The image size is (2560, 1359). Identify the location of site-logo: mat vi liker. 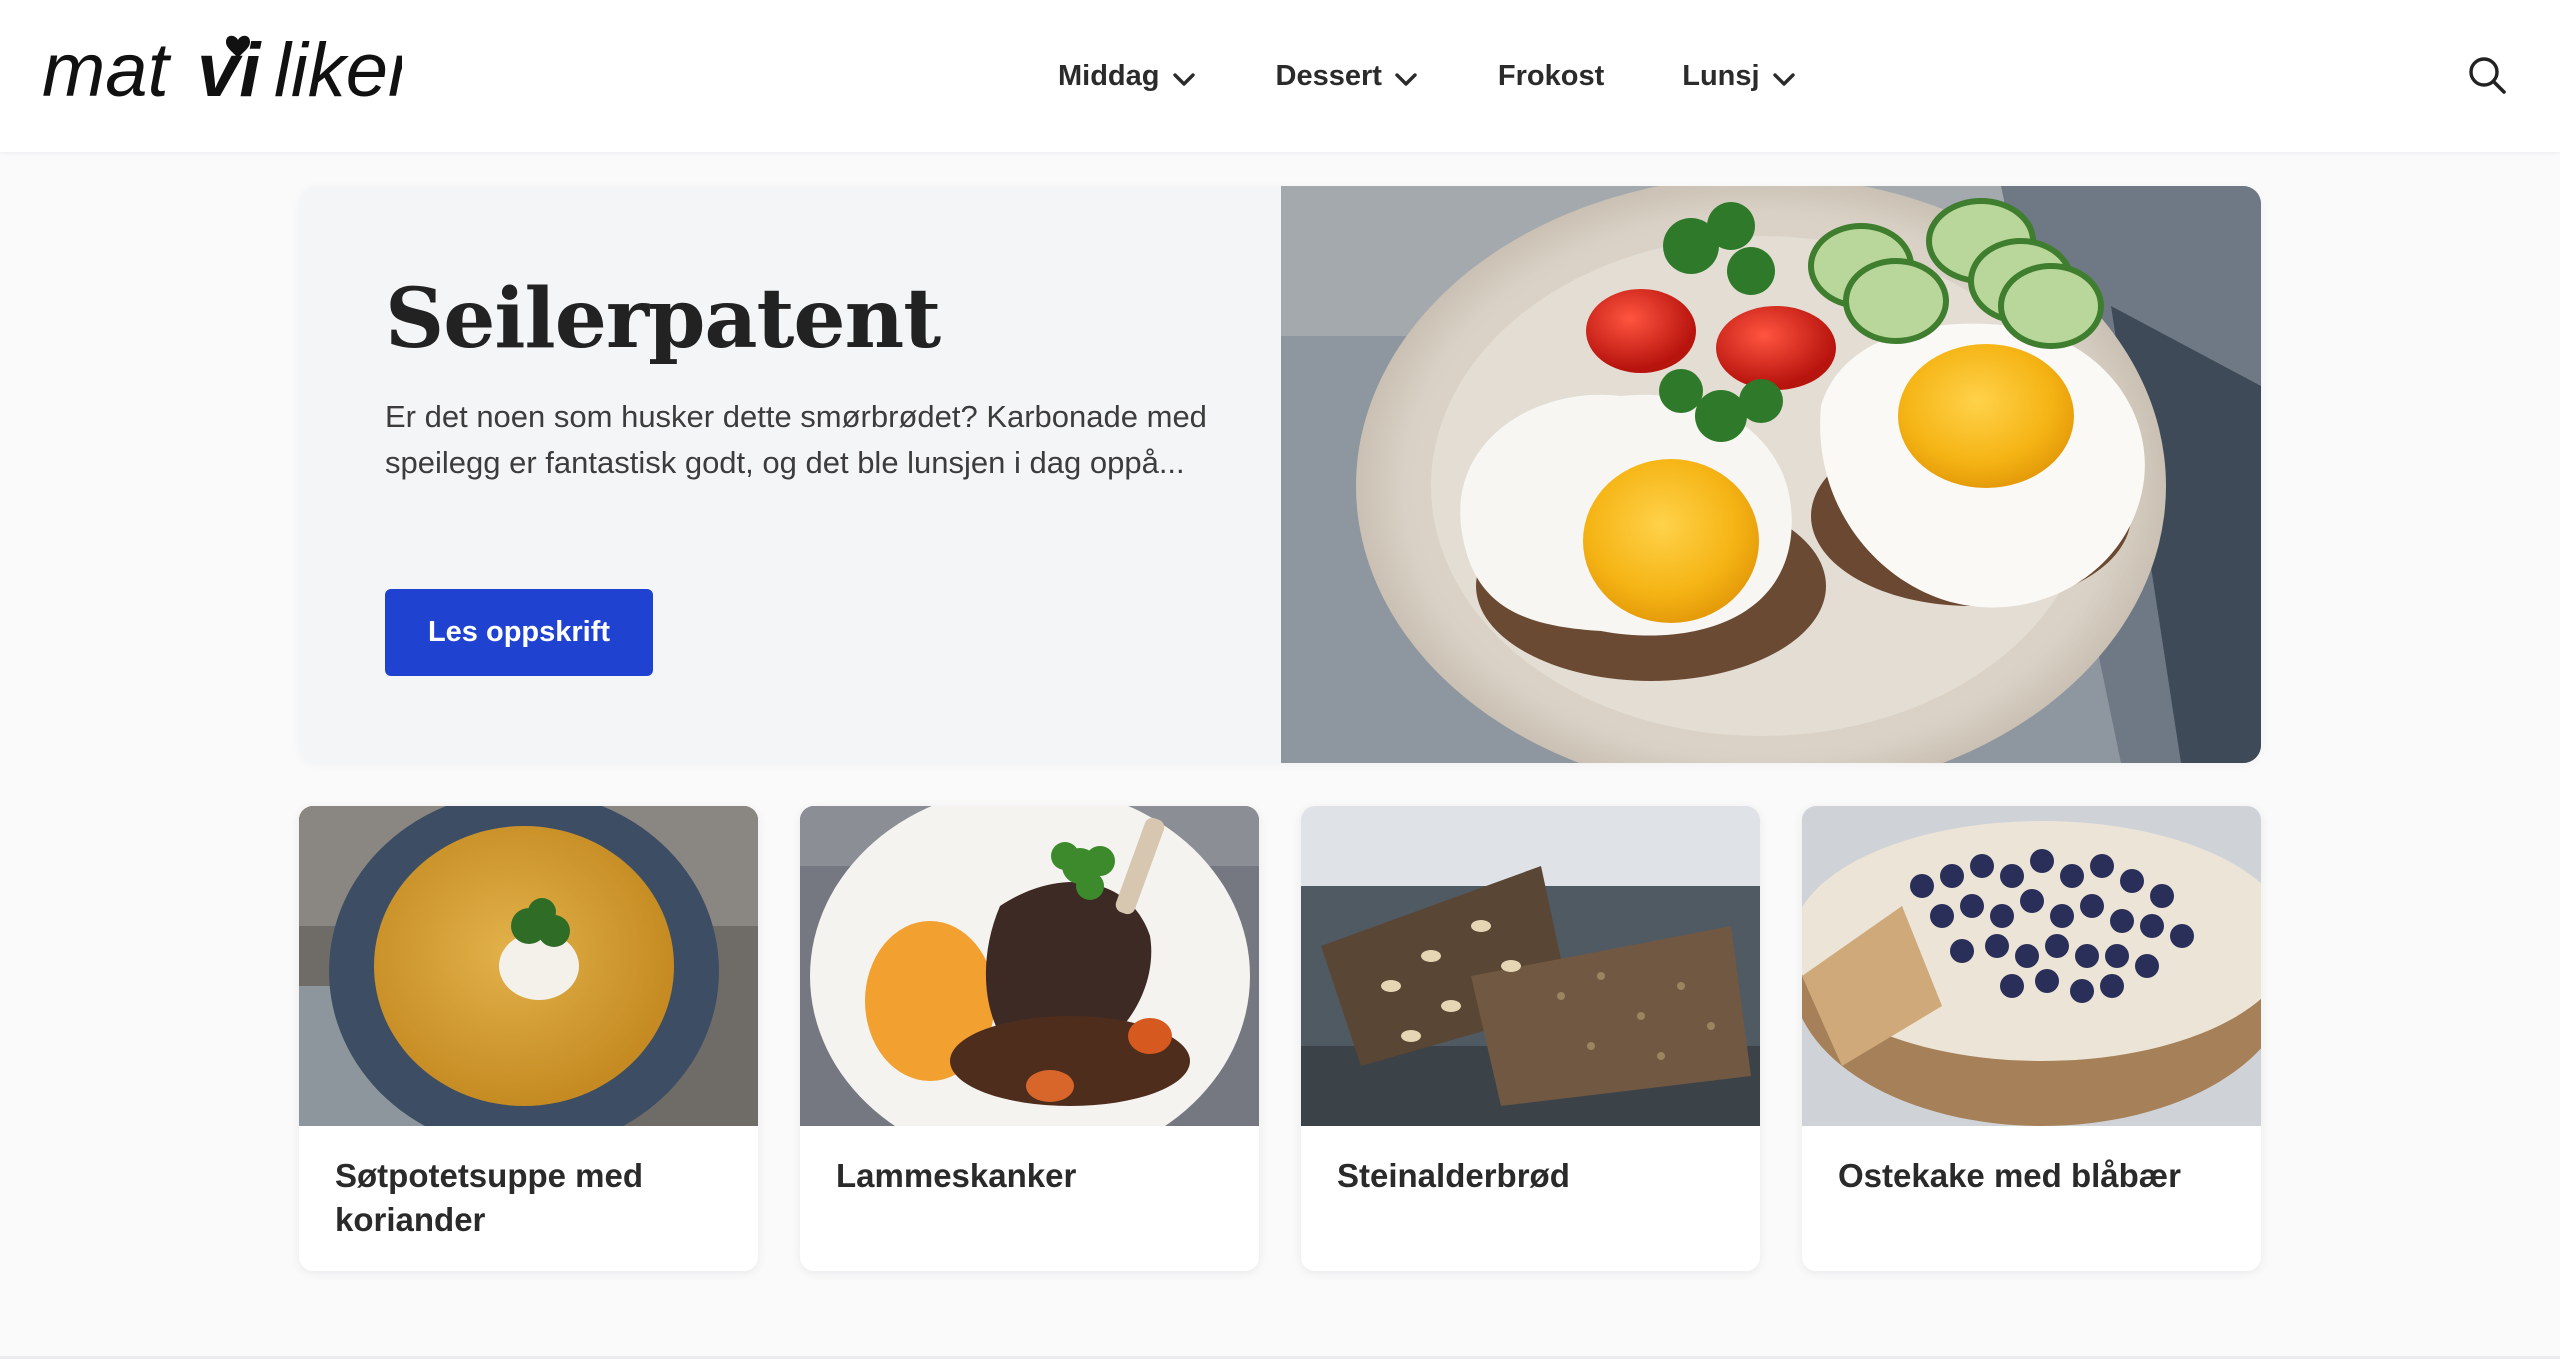
(222, 75).